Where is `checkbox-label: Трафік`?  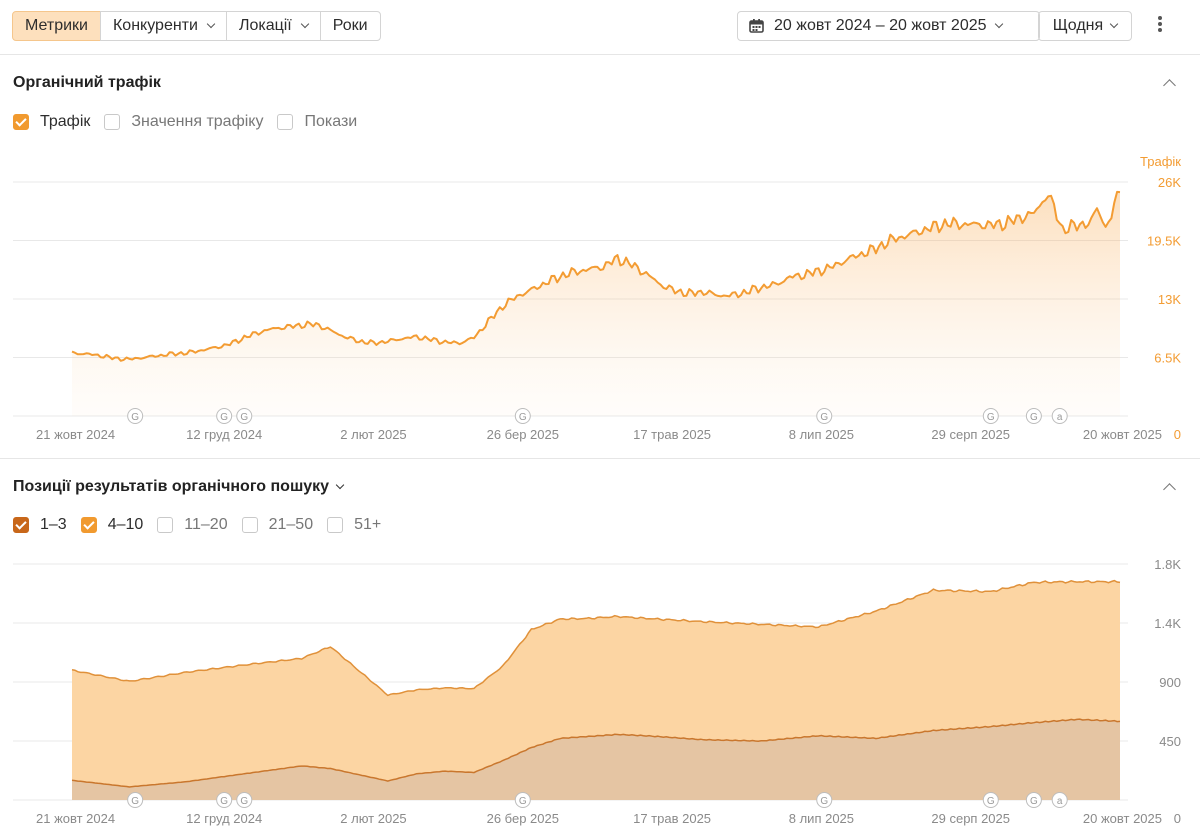 checkbox-label: Трафік is located at coordinates (65, 121).